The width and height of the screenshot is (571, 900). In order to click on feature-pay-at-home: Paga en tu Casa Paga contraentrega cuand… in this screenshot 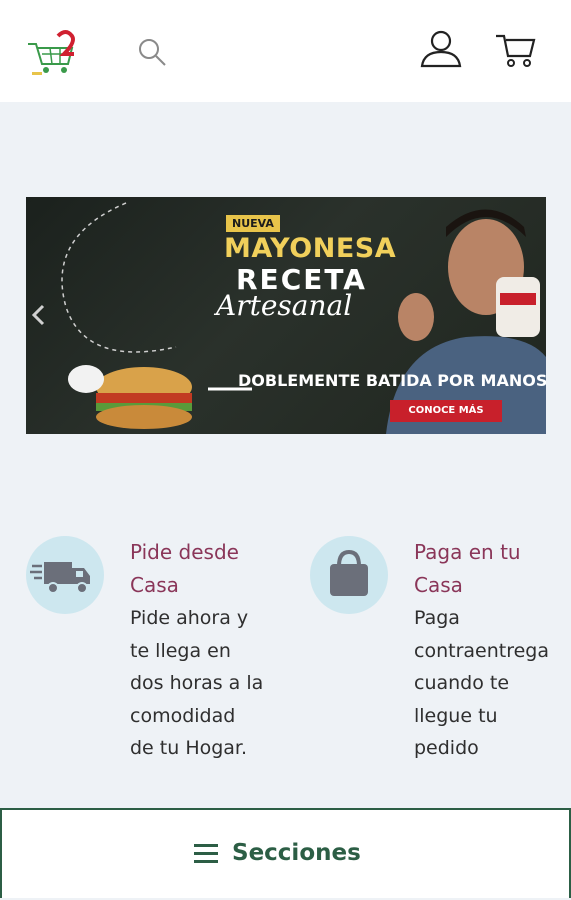, I will do `click(440, 656)`.